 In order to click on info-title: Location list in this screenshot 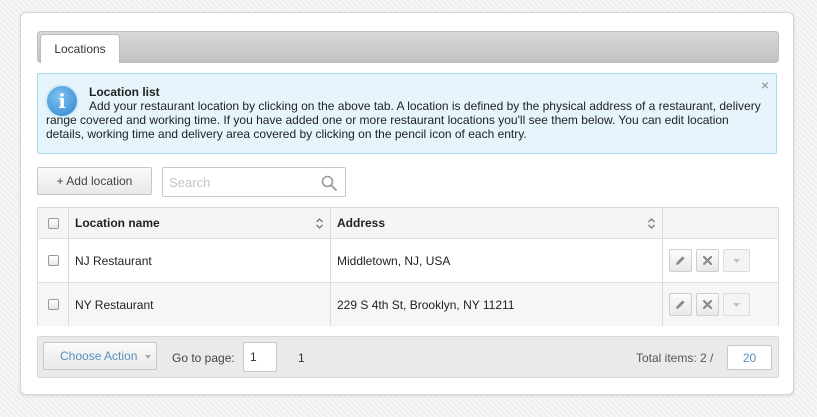, I will do `click(124, 92)`.